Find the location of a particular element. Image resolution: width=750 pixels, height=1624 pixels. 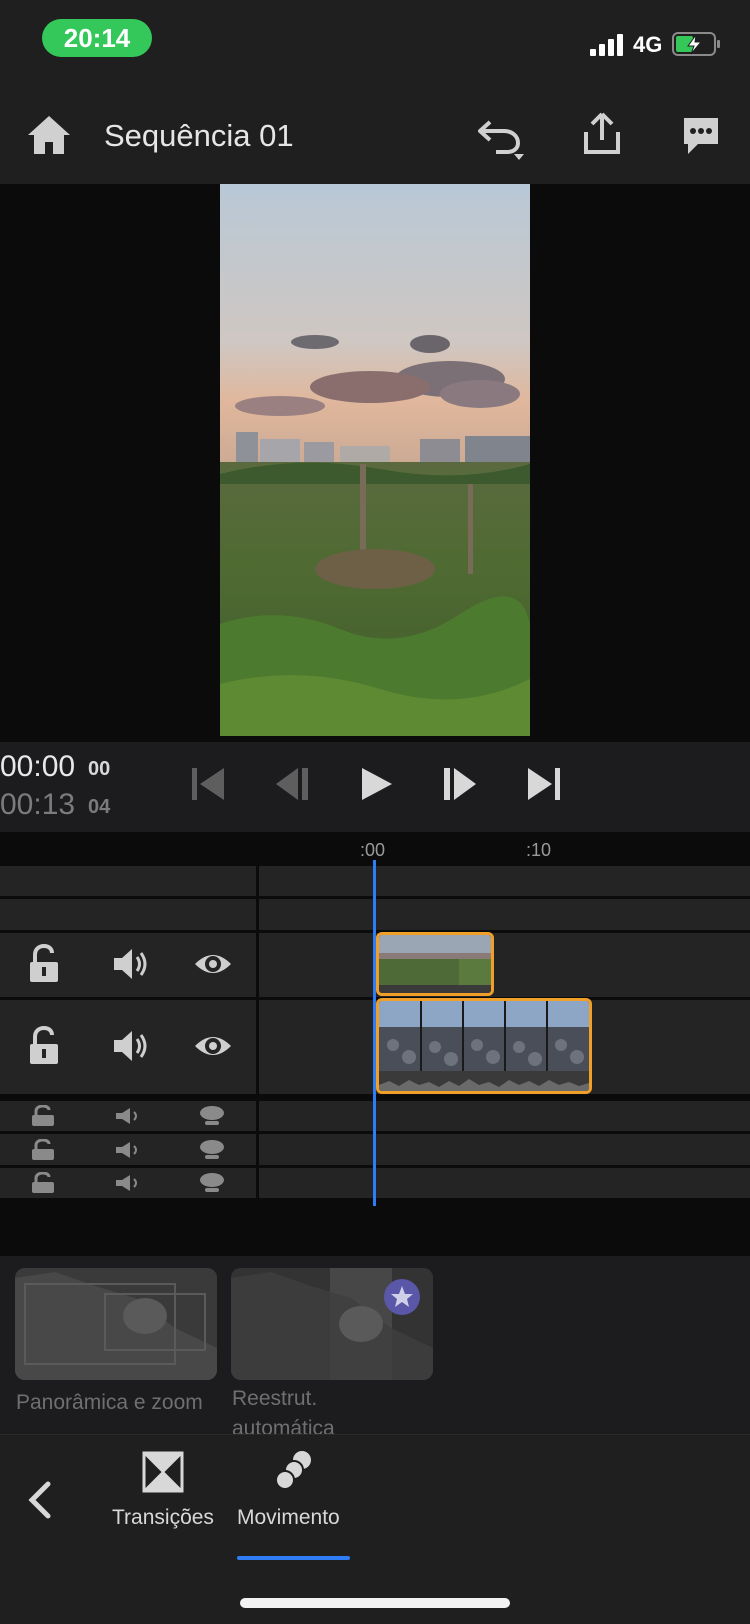

pan-zoom-thumbnail is located at coordinates (116, 1324).